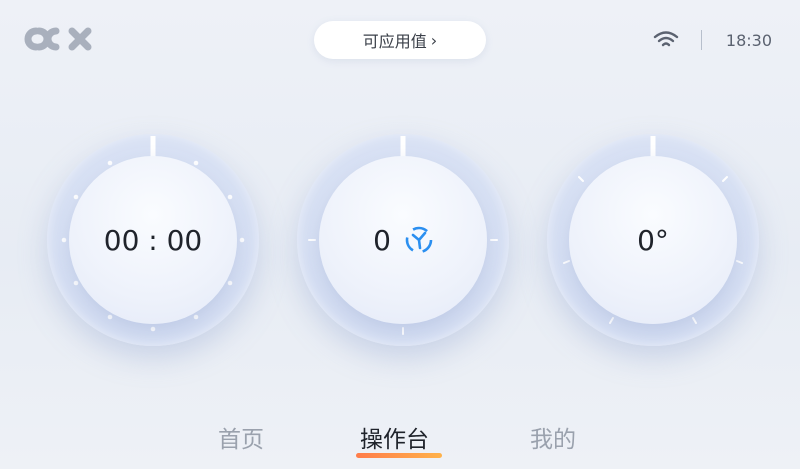  I want to click on fan-dial: 0, so click(403, 240).